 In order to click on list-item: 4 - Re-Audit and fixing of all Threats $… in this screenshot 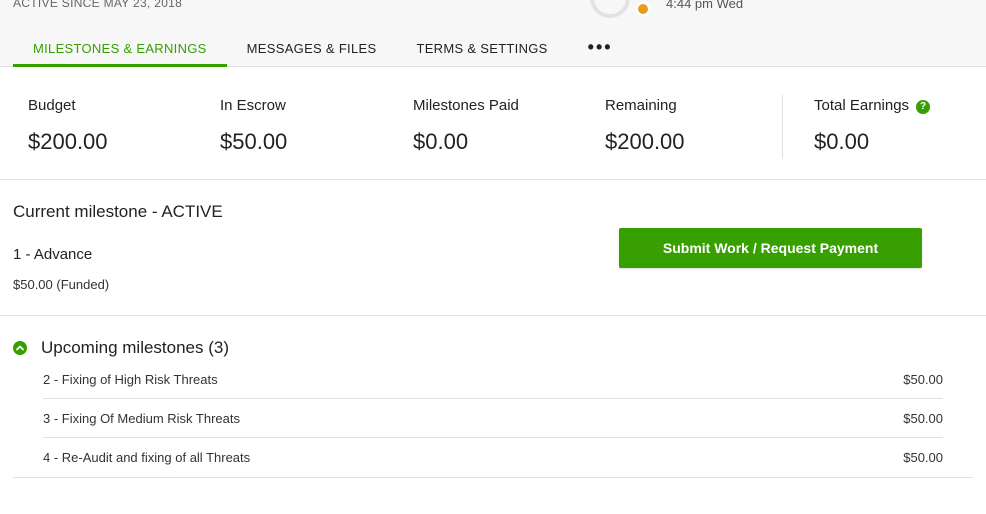, I will do `click(493, 457)`.